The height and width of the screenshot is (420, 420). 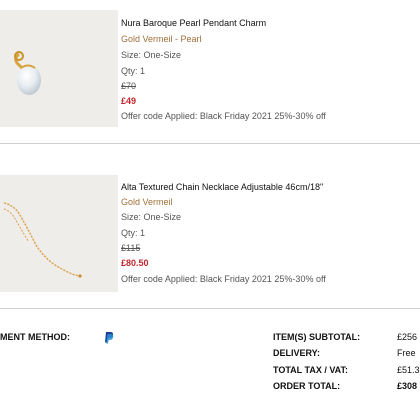 I want to click on delivery-value: Free, so click(x=406, y=353).